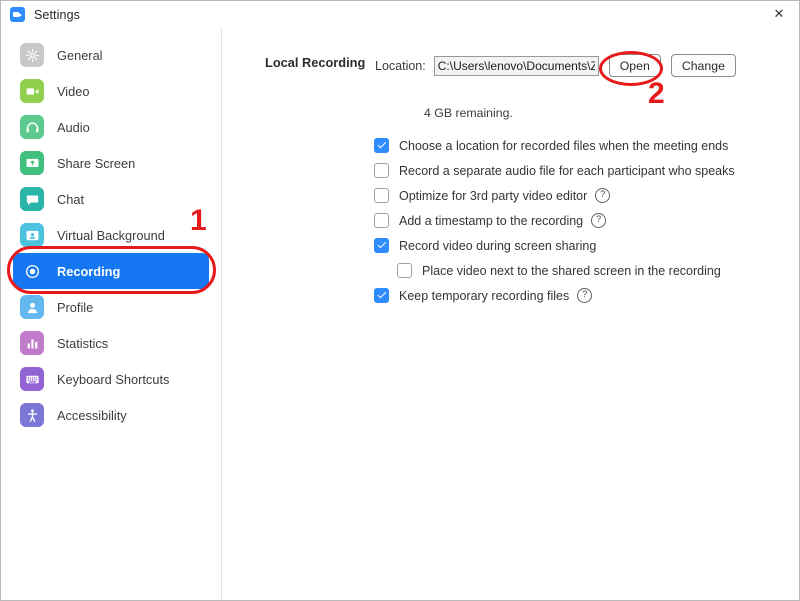  What do you see at coordinates (71, 199) in the screenshot?
I see `sidebar-item-label: Chat` at bounding box center [71, 199].